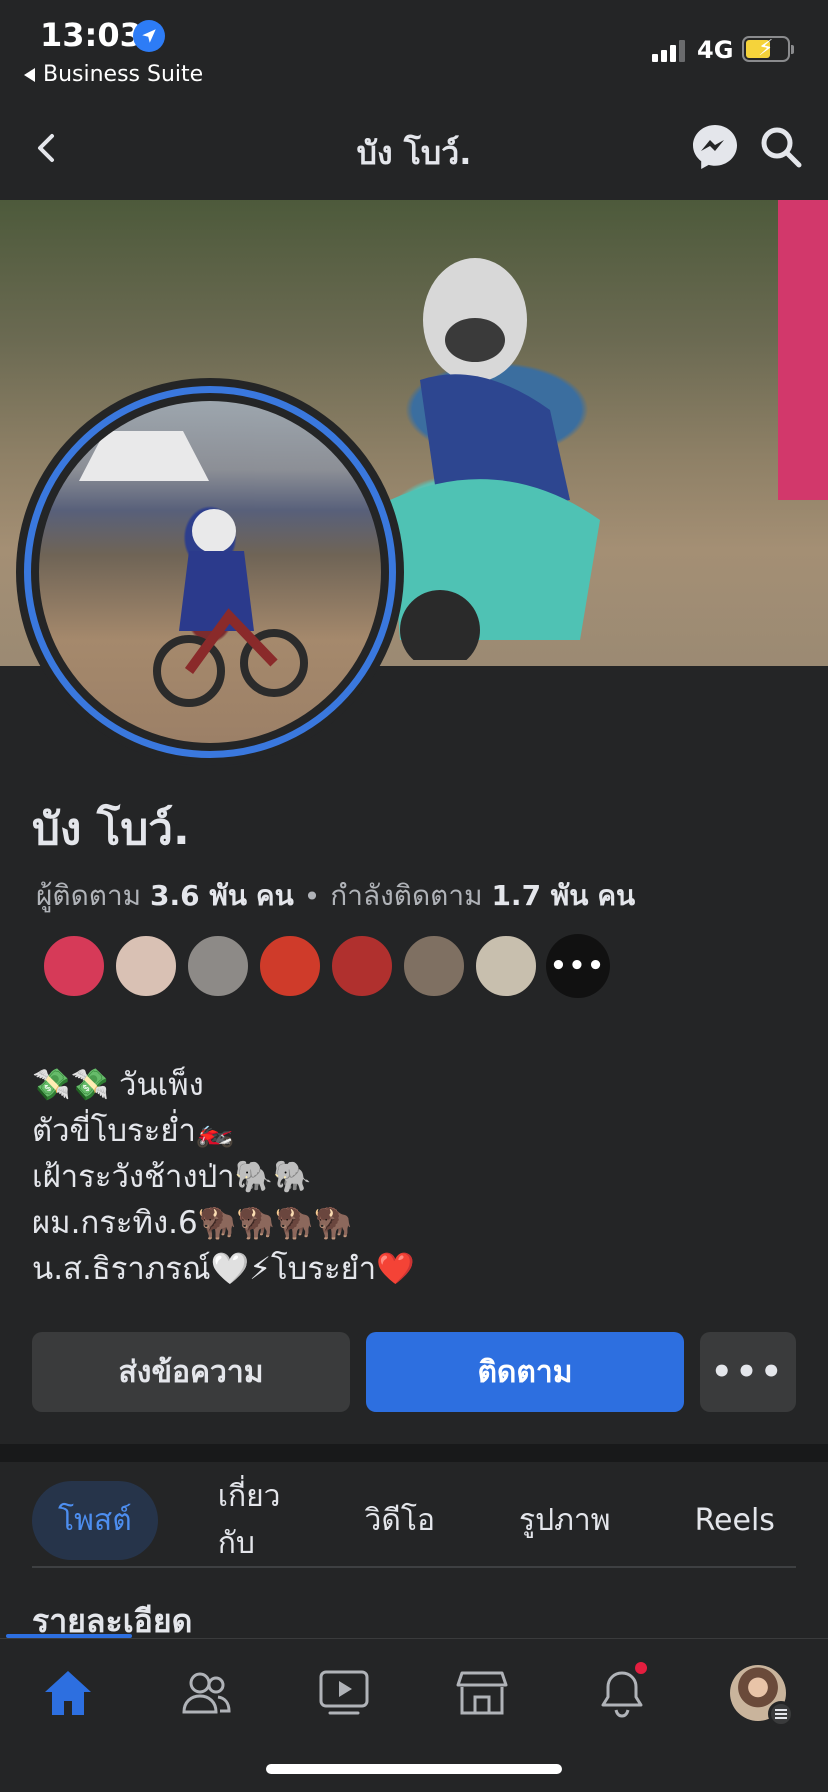 The image size is (828, 1792). I want to click on bio-line: เฝ้าระวังช้างป่า🐘🐘, so click(172, 1177).